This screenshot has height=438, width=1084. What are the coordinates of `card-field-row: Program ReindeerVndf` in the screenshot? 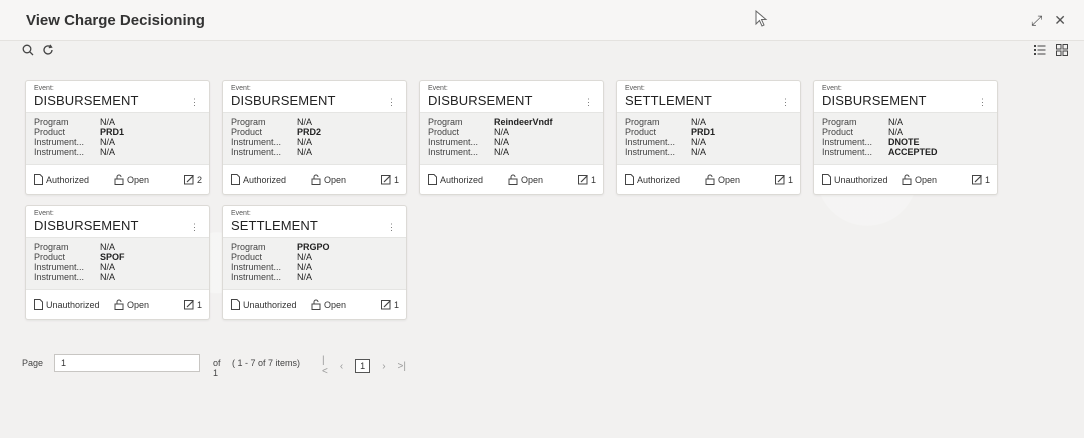 It's located at (515, 122).